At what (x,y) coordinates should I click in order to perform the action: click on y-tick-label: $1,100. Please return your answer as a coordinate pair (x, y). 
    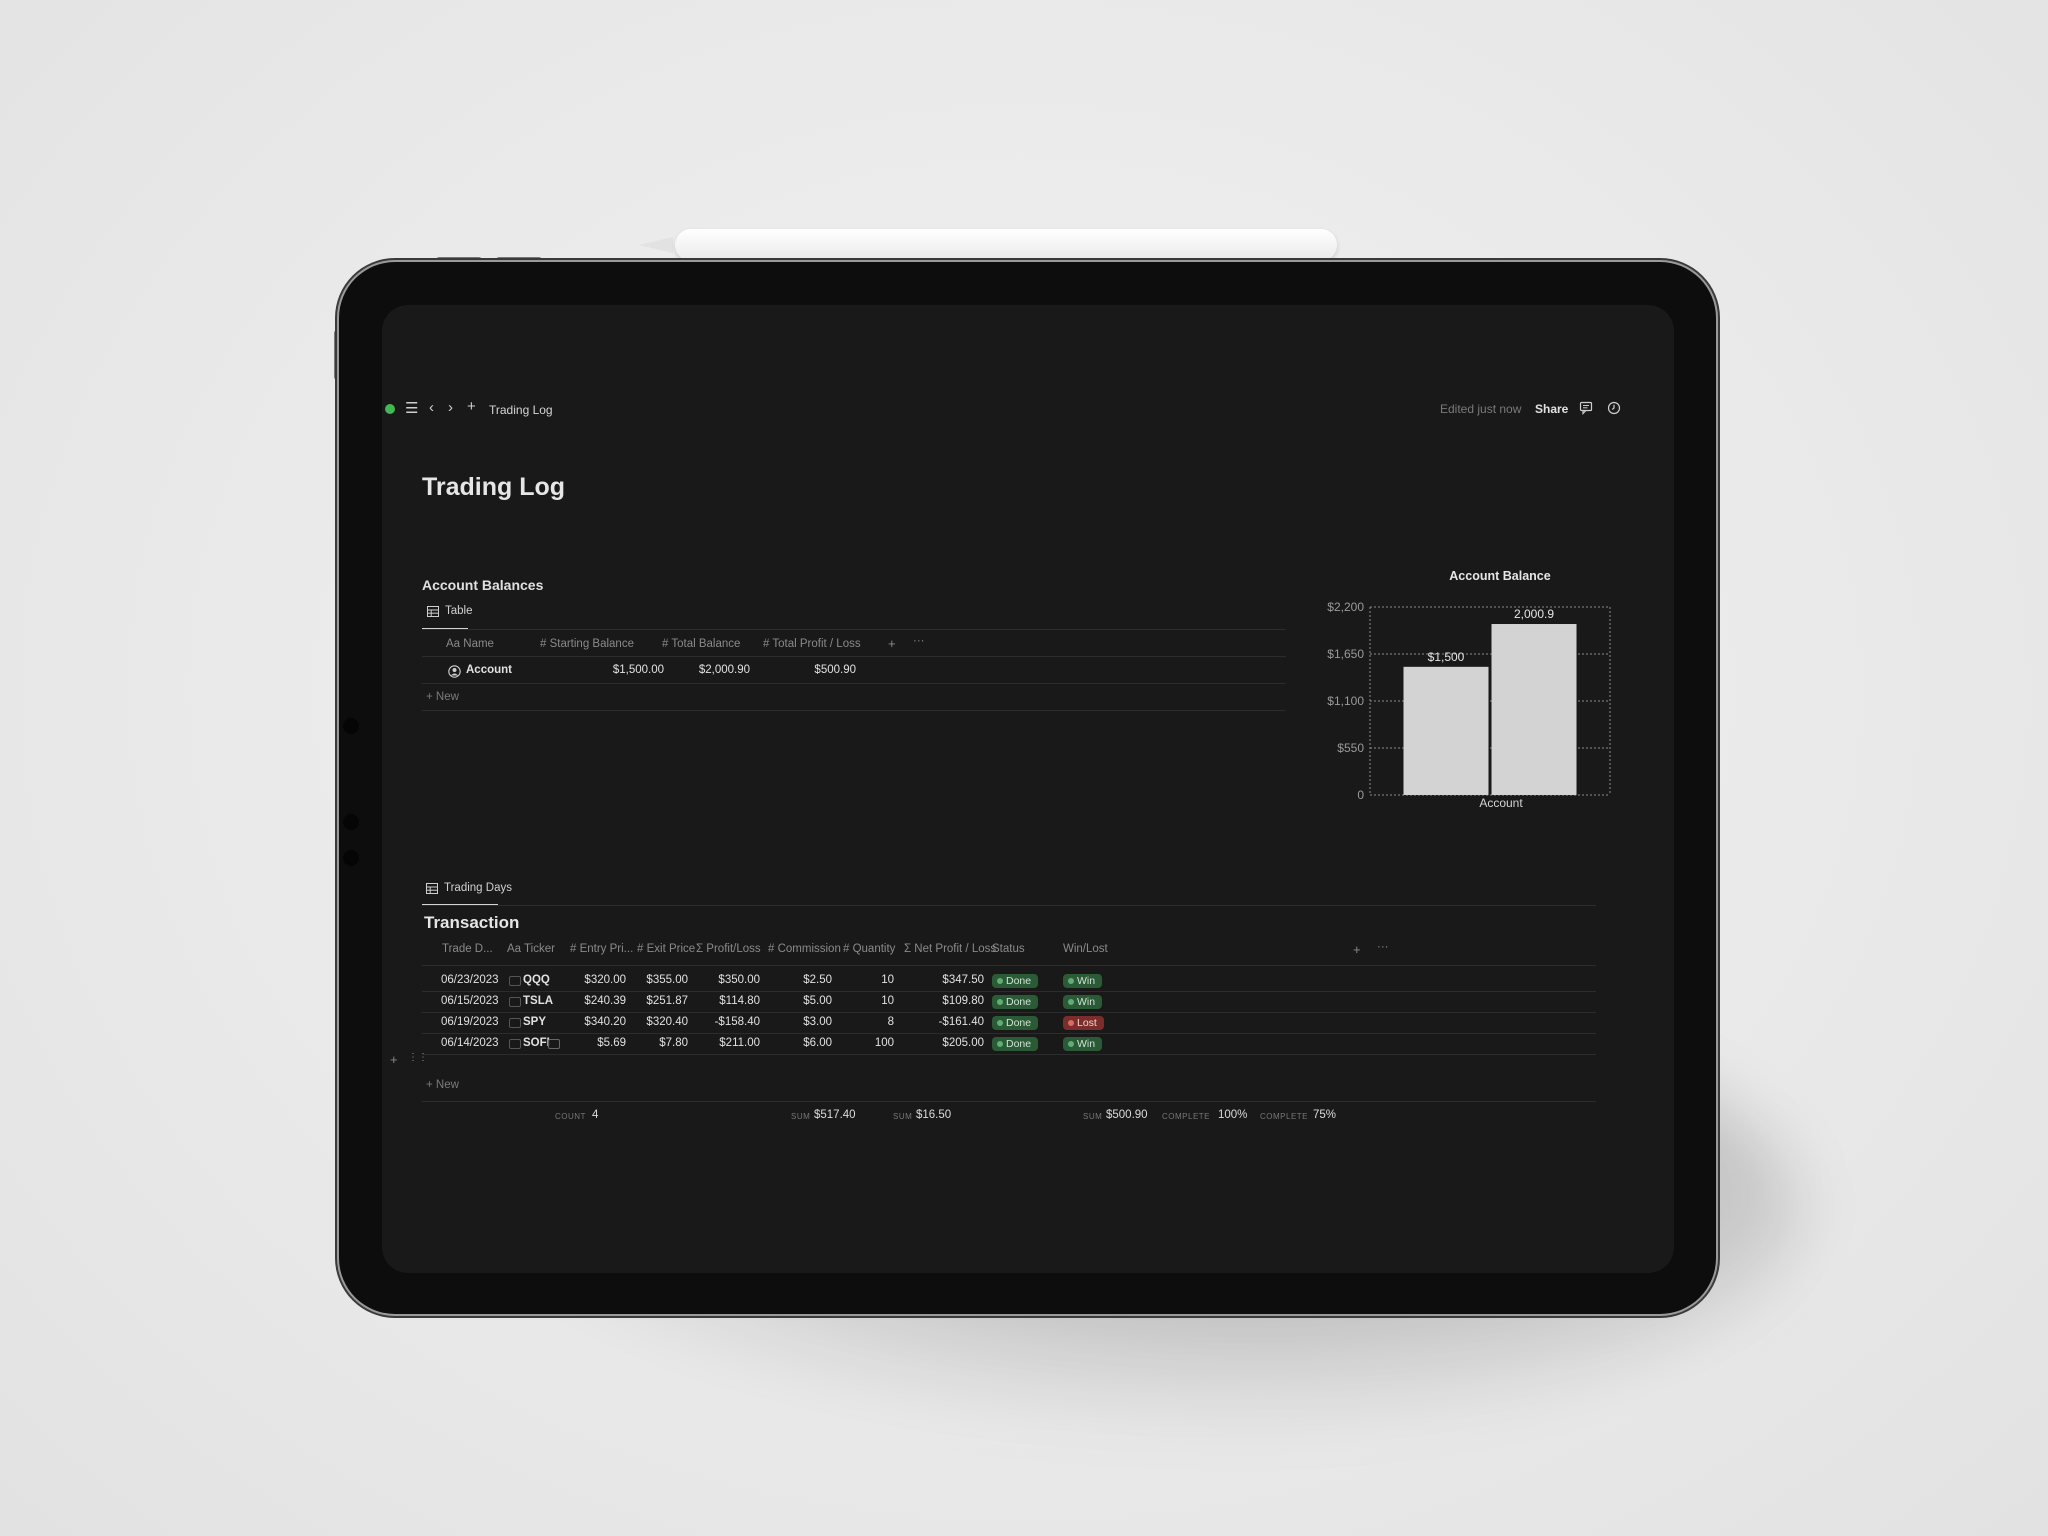
    Looking at the image, I should click on (1345, 701).